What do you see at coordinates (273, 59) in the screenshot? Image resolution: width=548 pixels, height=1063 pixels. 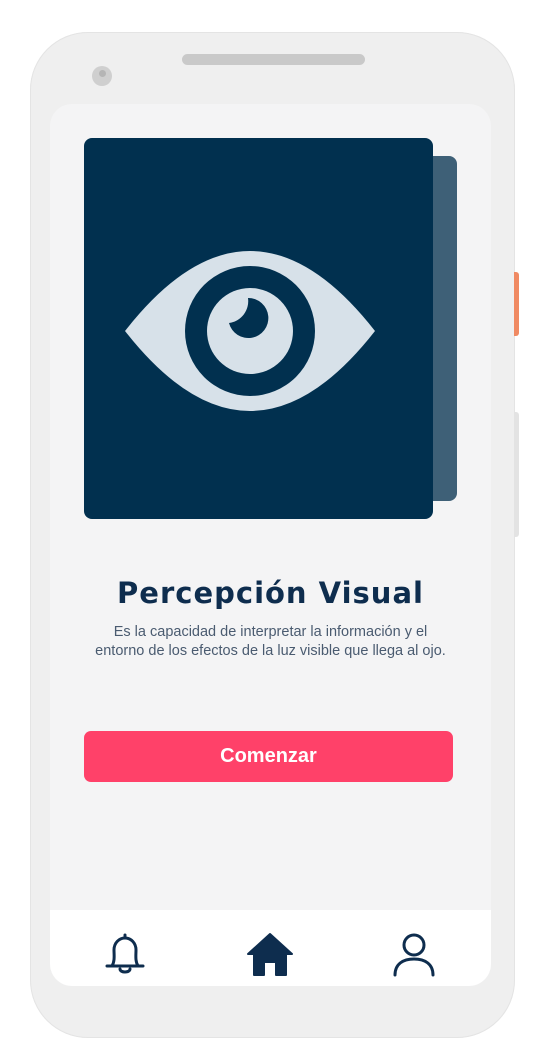 I see `speaker-grille` at bounding box center [273, 59].